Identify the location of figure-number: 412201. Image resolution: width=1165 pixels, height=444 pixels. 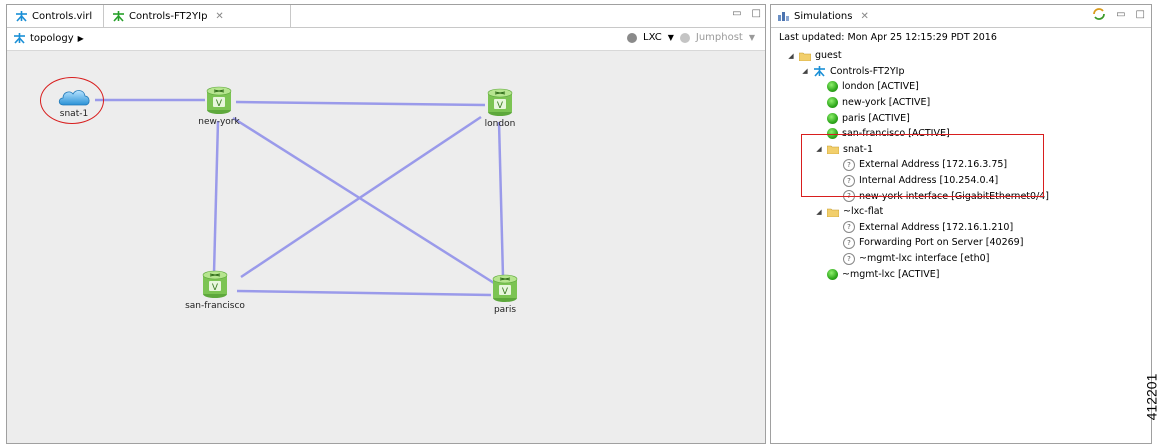
(1154, 400).